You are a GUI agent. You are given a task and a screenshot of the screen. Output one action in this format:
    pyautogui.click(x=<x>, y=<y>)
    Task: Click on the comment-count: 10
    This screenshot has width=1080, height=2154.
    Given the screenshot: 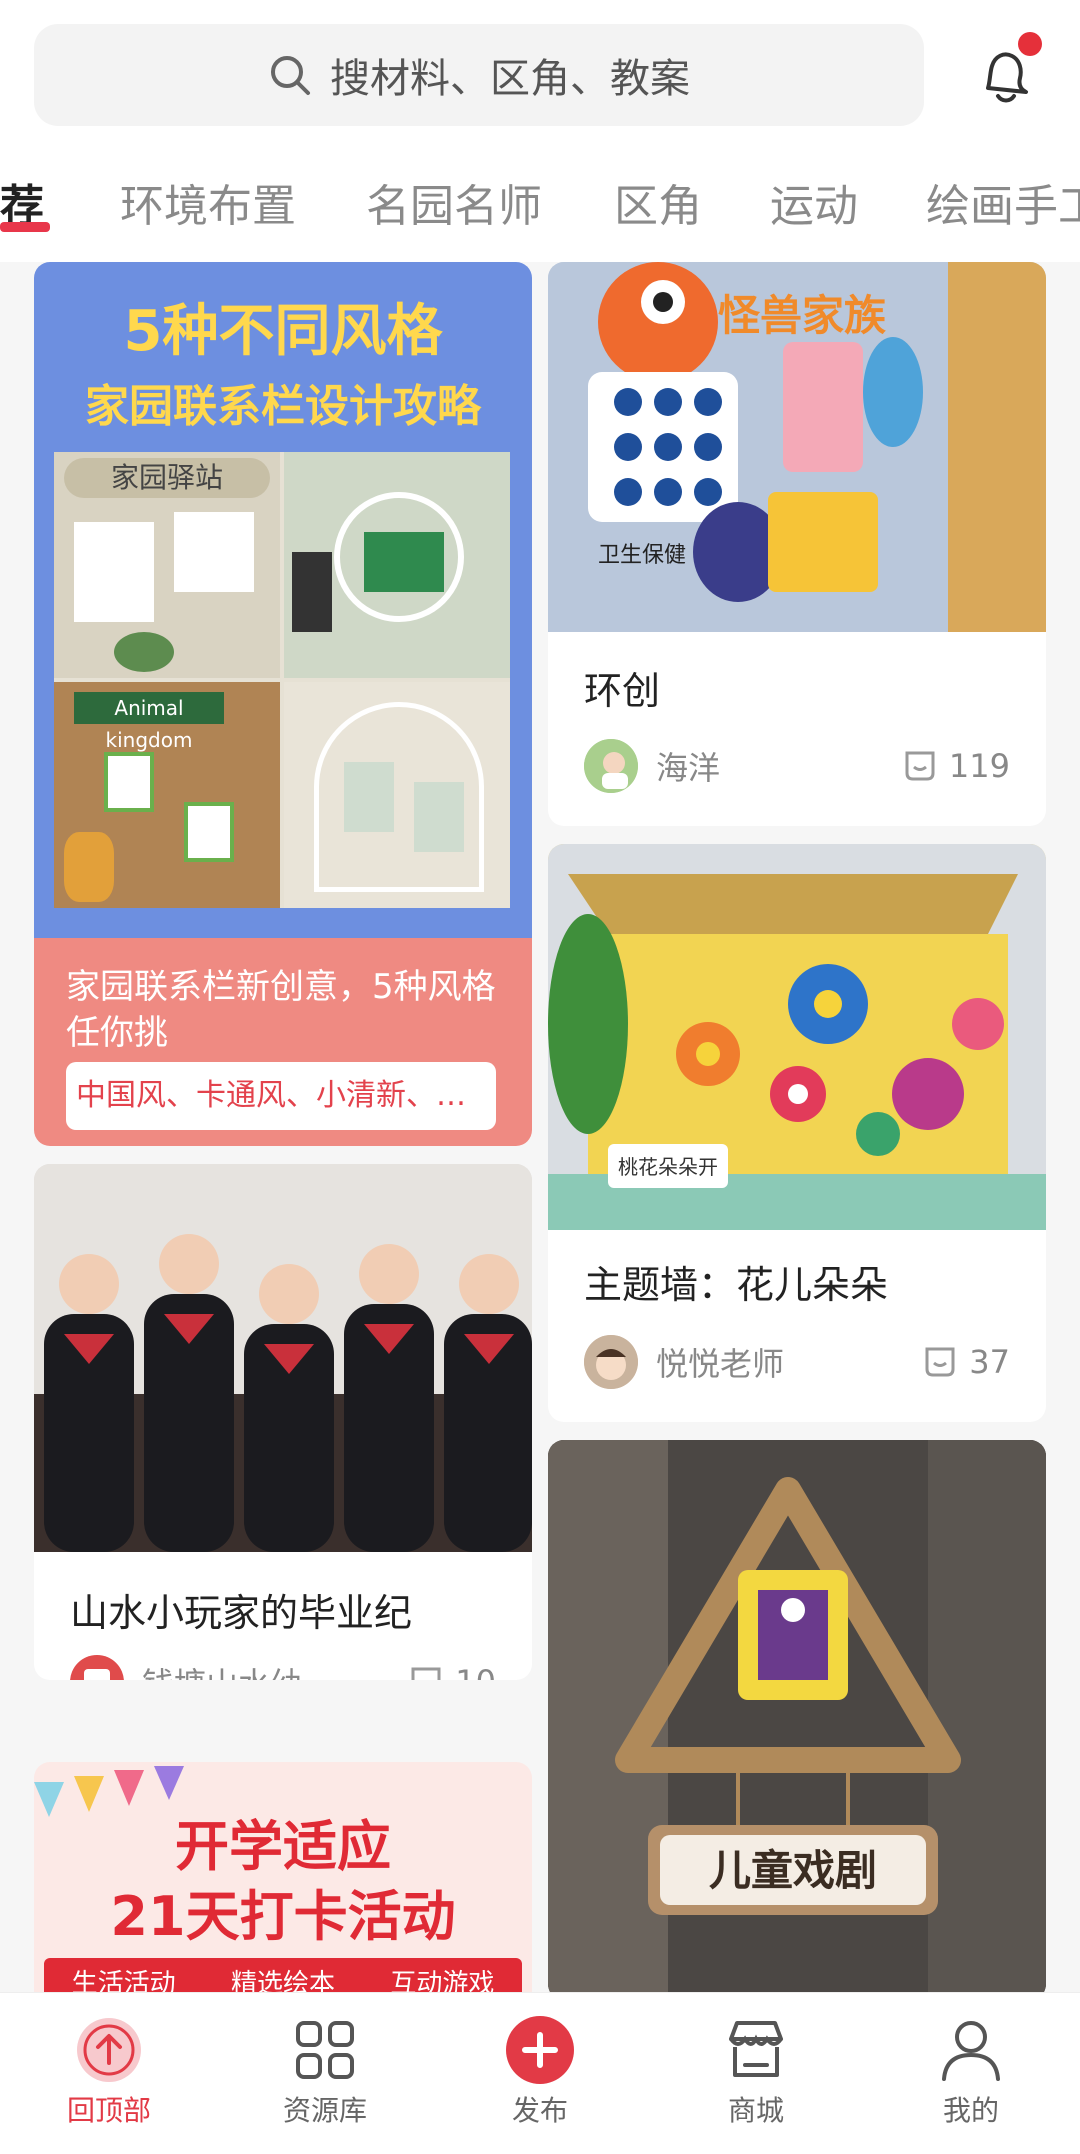 What is the action you would take?
    pyautogui.click(x=451, y=1671)
    